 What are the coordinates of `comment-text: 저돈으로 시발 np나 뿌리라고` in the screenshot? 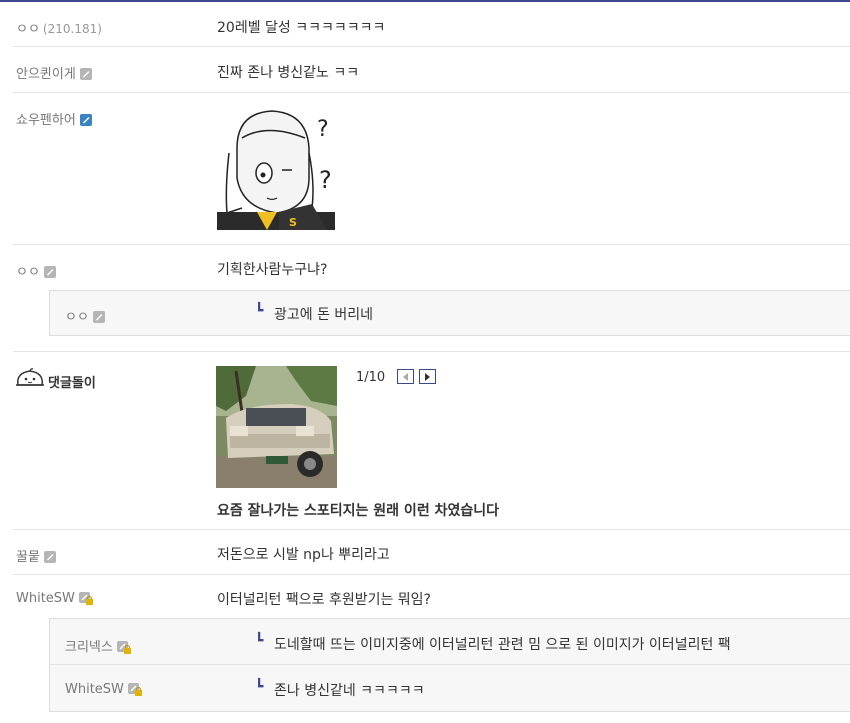 It's located at (303, 555).